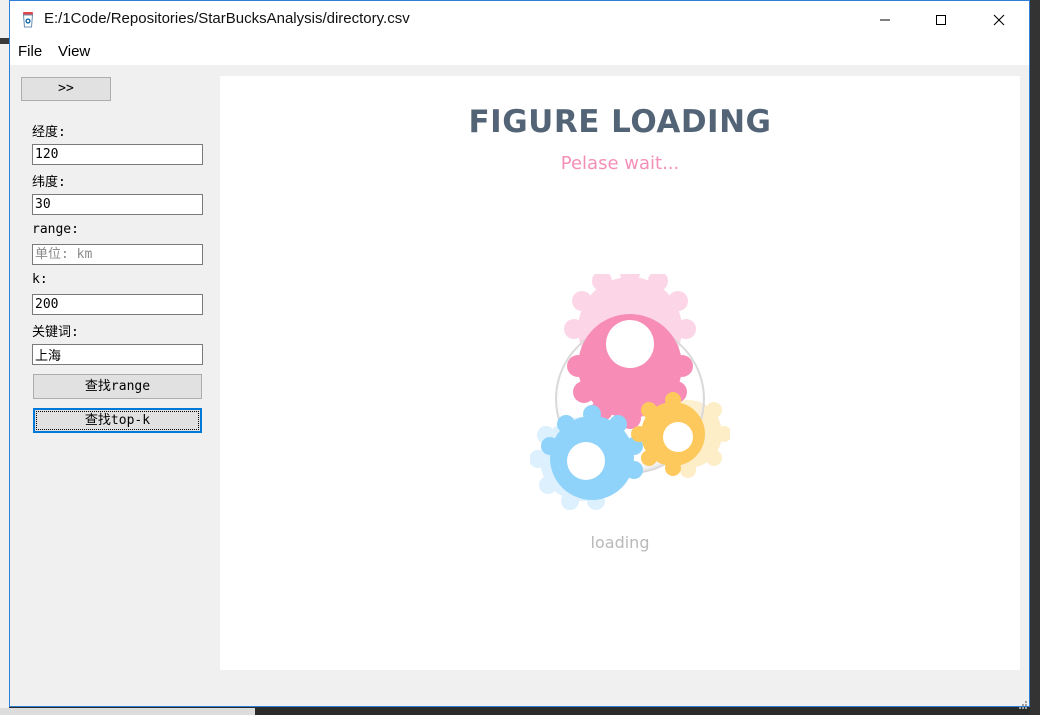  Describe the element at coordinates (630, 391) in the screenshot. I see `gears-loading-icon` at that location.